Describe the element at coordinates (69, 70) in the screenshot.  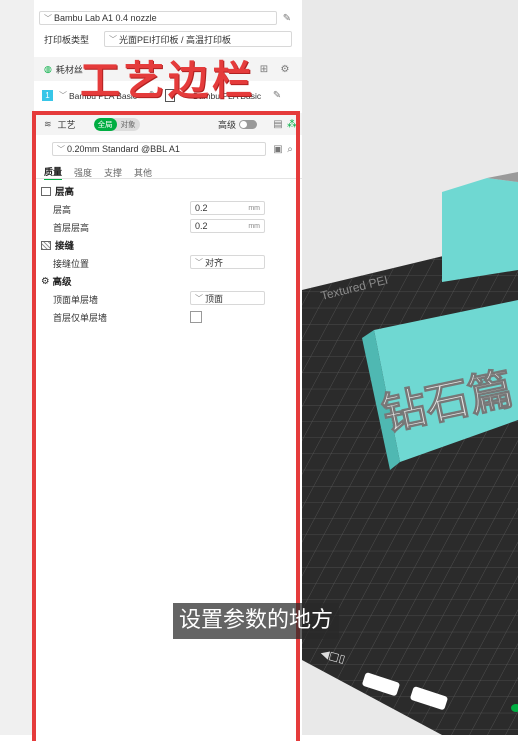
I see `filament-section-label: 耗材丝` at that location.